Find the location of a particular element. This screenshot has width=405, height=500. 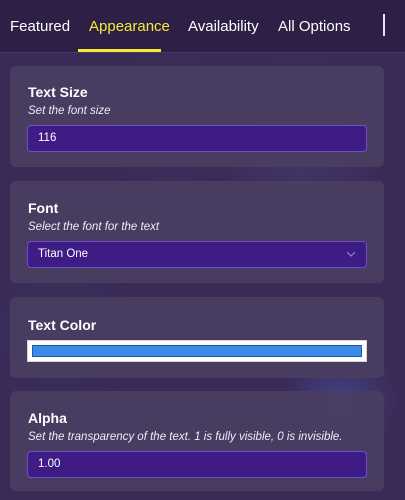

font-title: Font is located at coordinates (43, 208).